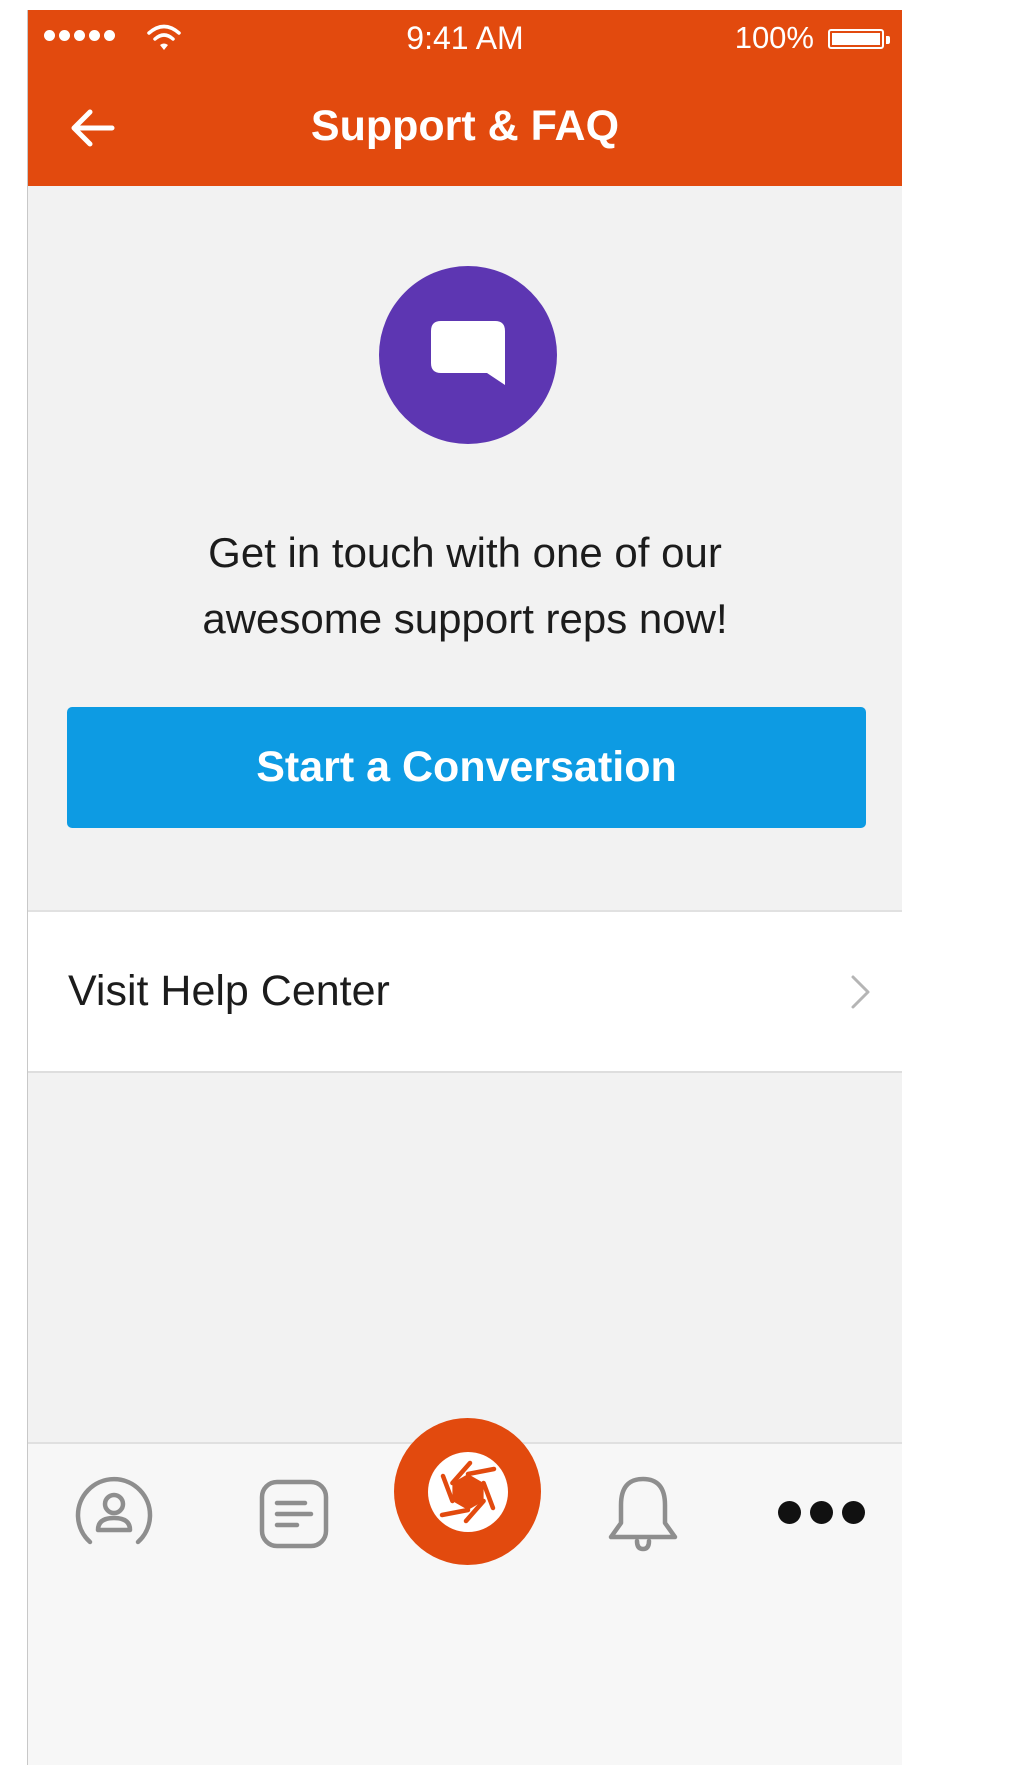 This screenshot has height=1765, width=1014. What do you see at coordinates (114, 1511) in the screenshot?
I see `profile-icon` at bounding box center [114, 1511].